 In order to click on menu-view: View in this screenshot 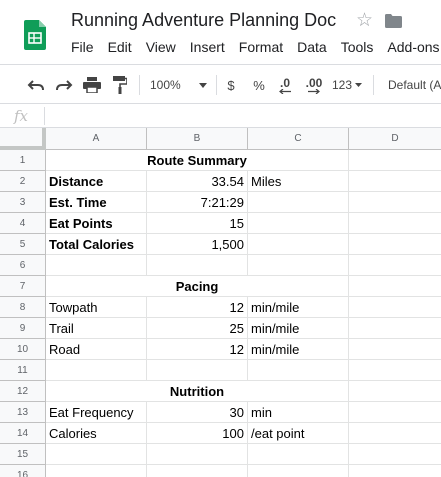, I will do `click(161, 47)`.